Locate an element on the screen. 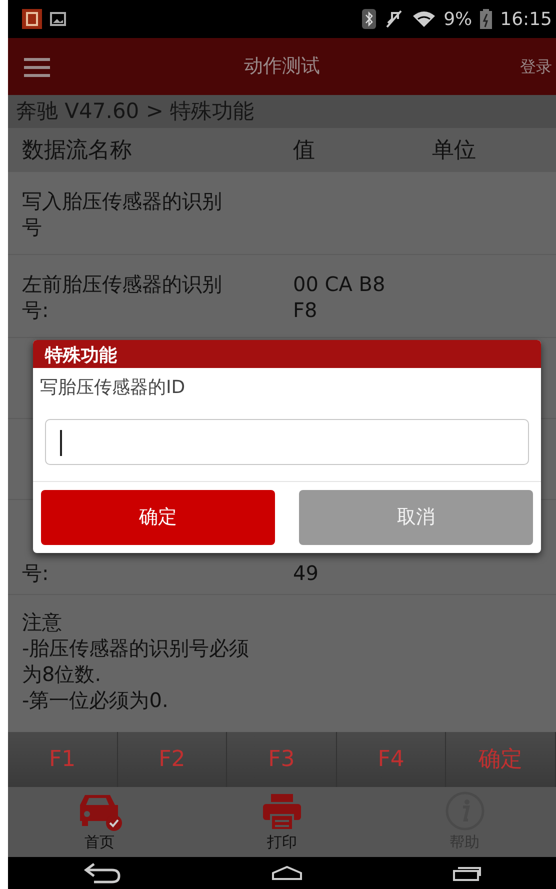 The width and height of the screenshot is (556, 889). home-icon is located at coordinates (286, 873).